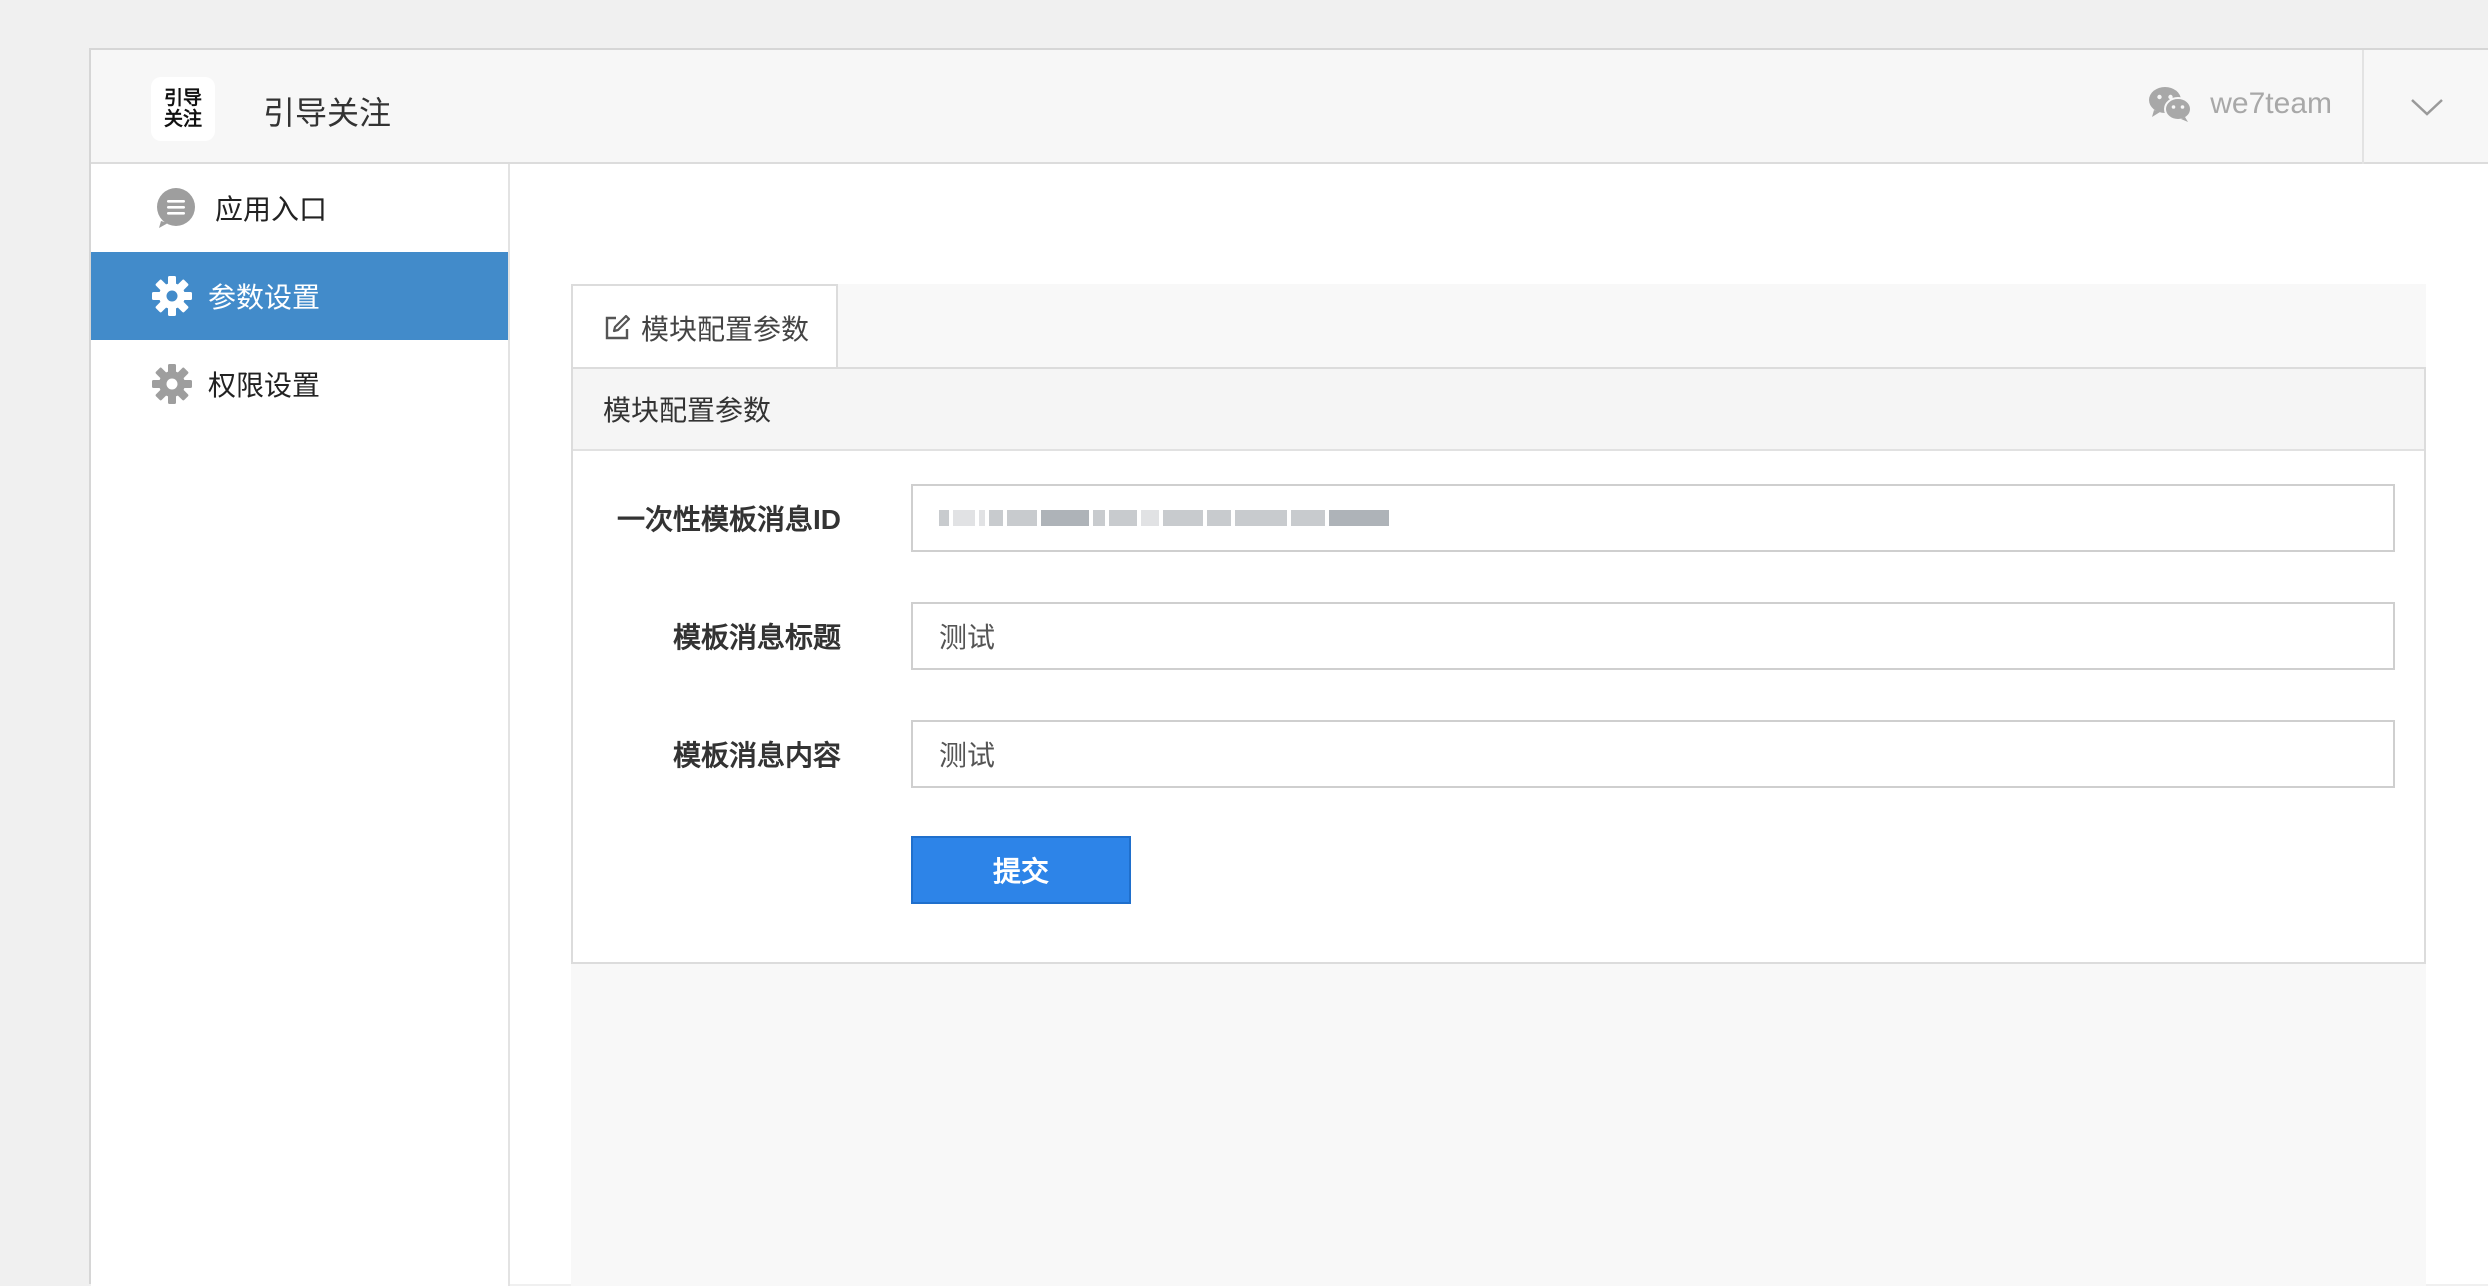 The height and width of the screenshot is (1286, 2488). I want to click on title-label: 模板消息标题, so click(756, 637).